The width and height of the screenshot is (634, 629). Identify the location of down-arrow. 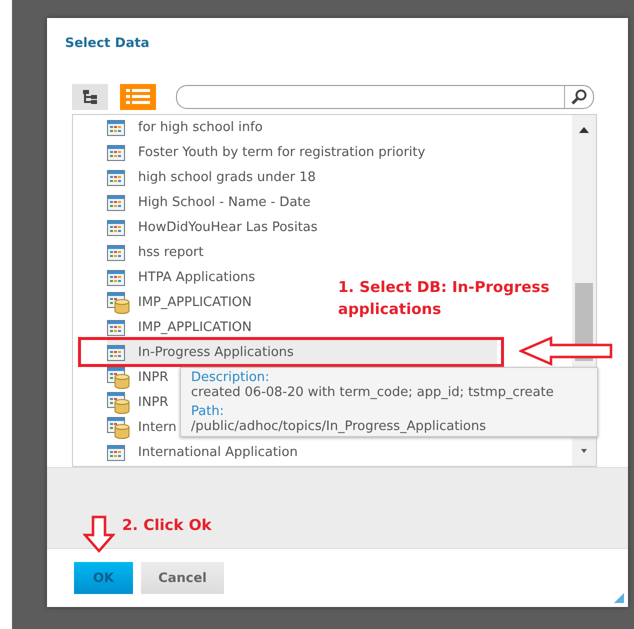
(99, 534).